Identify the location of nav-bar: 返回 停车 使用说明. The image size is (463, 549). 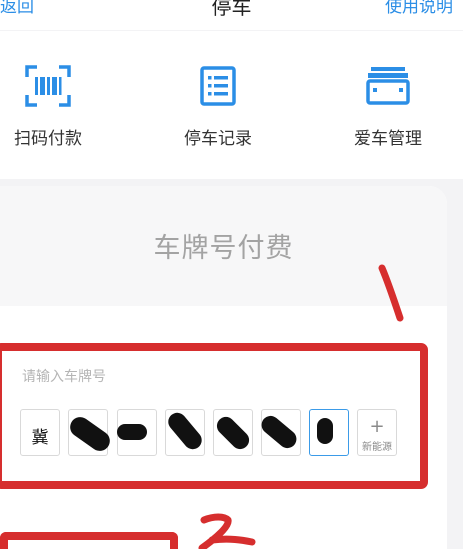
(231, 15).